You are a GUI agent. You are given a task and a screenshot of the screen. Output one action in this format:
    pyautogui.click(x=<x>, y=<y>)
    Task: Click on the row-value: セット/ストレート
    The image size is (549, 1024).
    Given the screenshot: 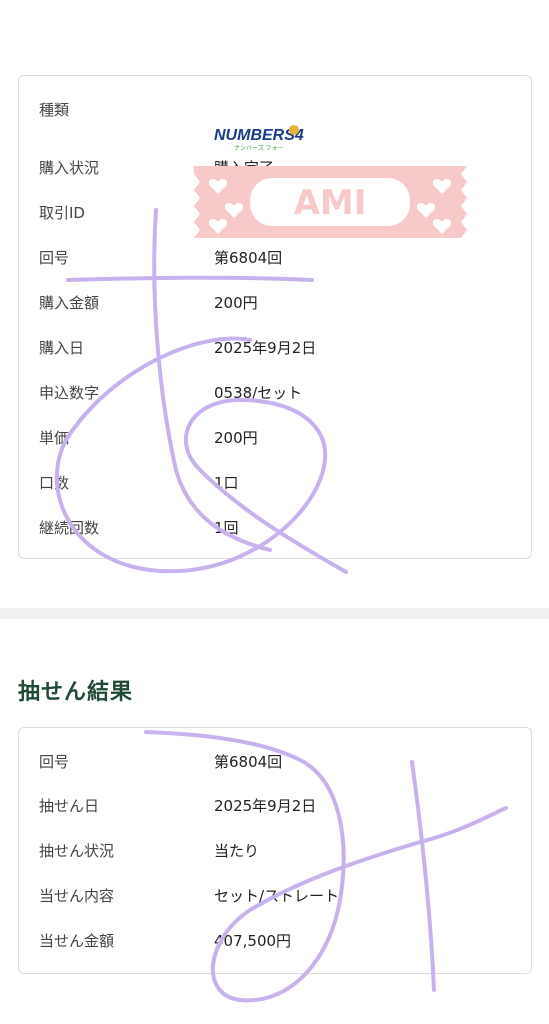 What is the action you would take?
    pyautogui.click(x=277, y=896)
    